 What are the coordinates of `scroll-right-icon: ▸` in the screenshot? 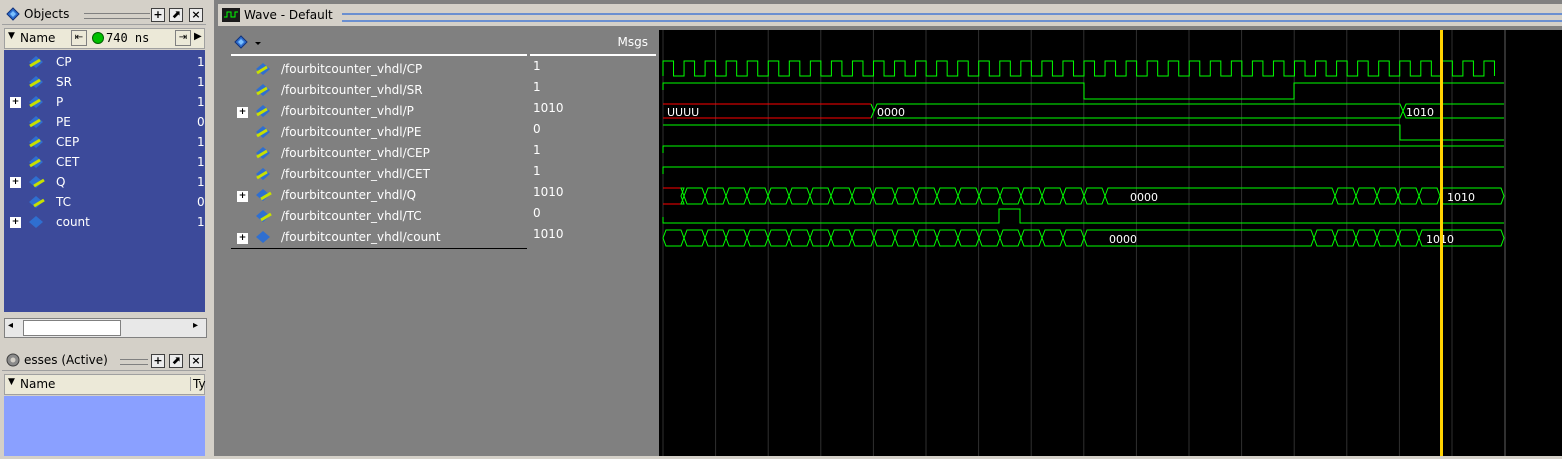 It's located at (195, 325).